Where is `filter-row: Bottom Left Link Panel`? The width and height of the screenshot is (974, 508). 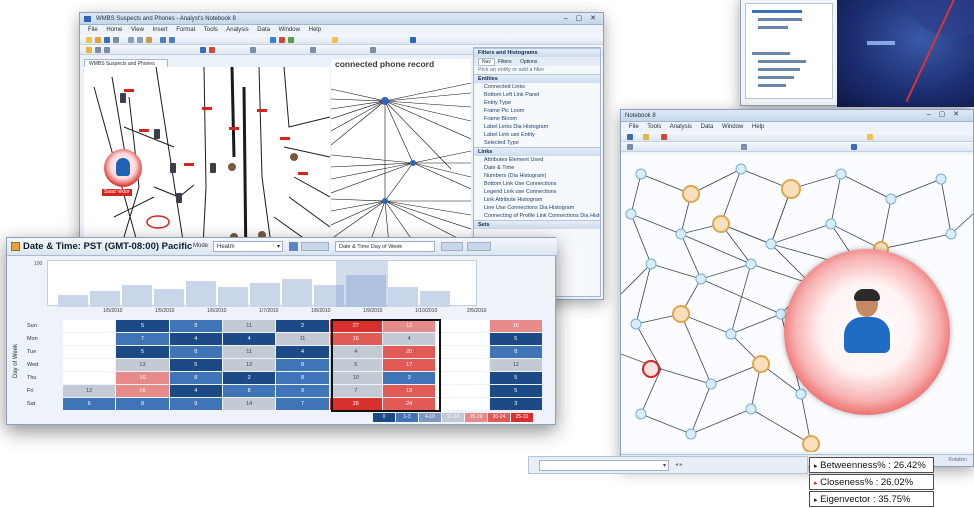 filter-row: Bottom Left Link Panel is located at coordinates (537, 95).